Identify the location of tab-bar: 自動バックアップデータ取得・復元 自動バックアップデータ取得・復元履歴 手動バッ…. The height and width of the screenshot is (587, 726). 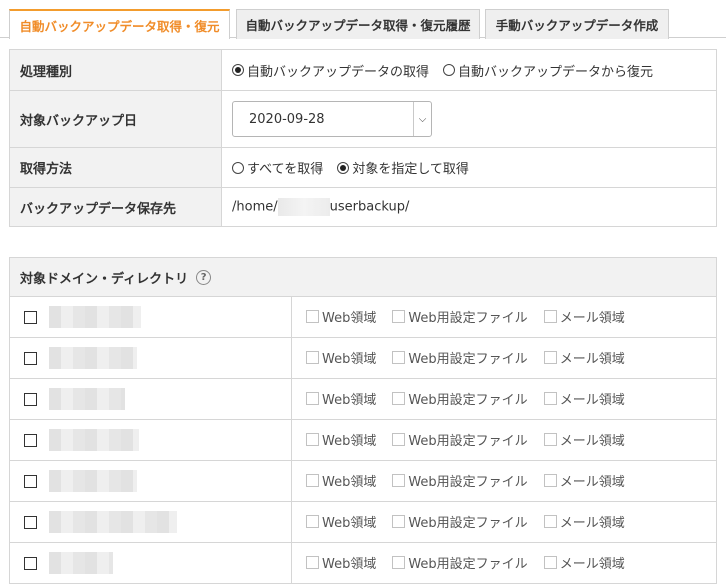
(363, 19).